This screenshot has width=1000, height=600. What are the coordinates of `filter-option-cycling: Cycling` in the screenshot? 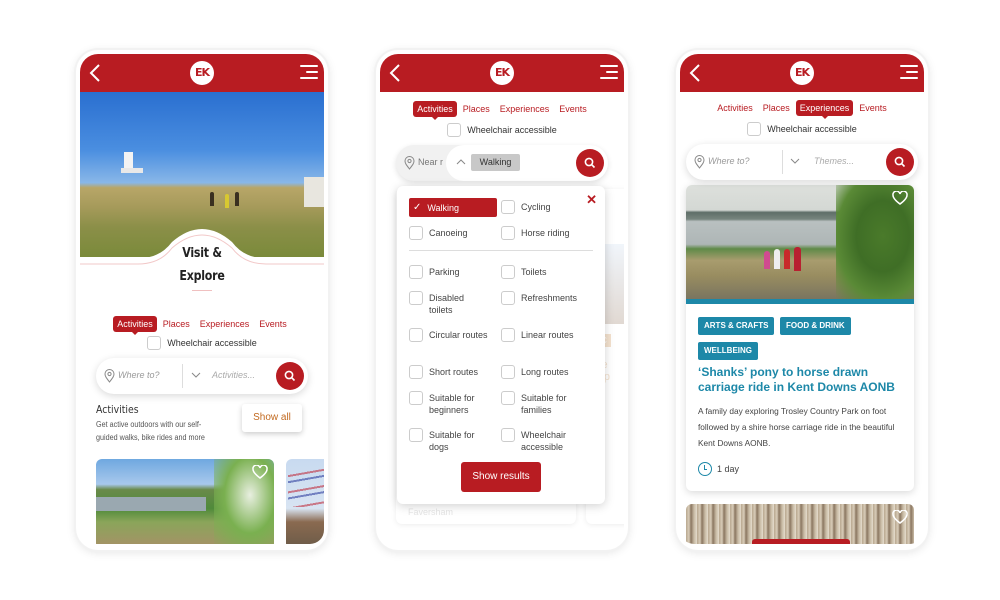 It's located at (526, 207).